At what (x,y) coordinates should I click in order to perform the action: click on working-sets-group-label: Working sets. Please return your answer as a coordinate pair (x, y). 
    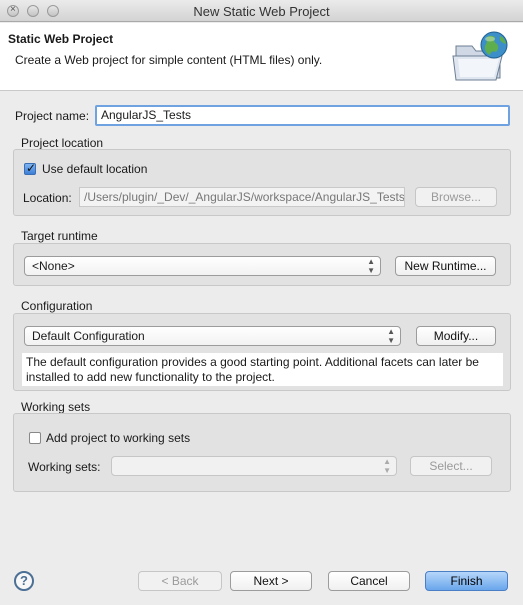
    Looking at the image, I should click on (56, 407).